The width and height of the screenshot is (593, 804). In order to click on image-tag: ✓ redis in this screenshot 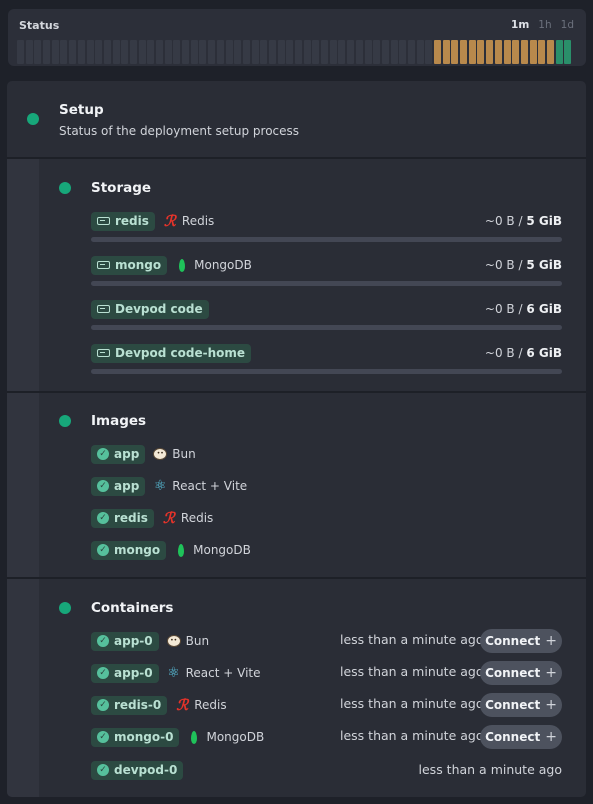, I will do `click(122, 518)`.